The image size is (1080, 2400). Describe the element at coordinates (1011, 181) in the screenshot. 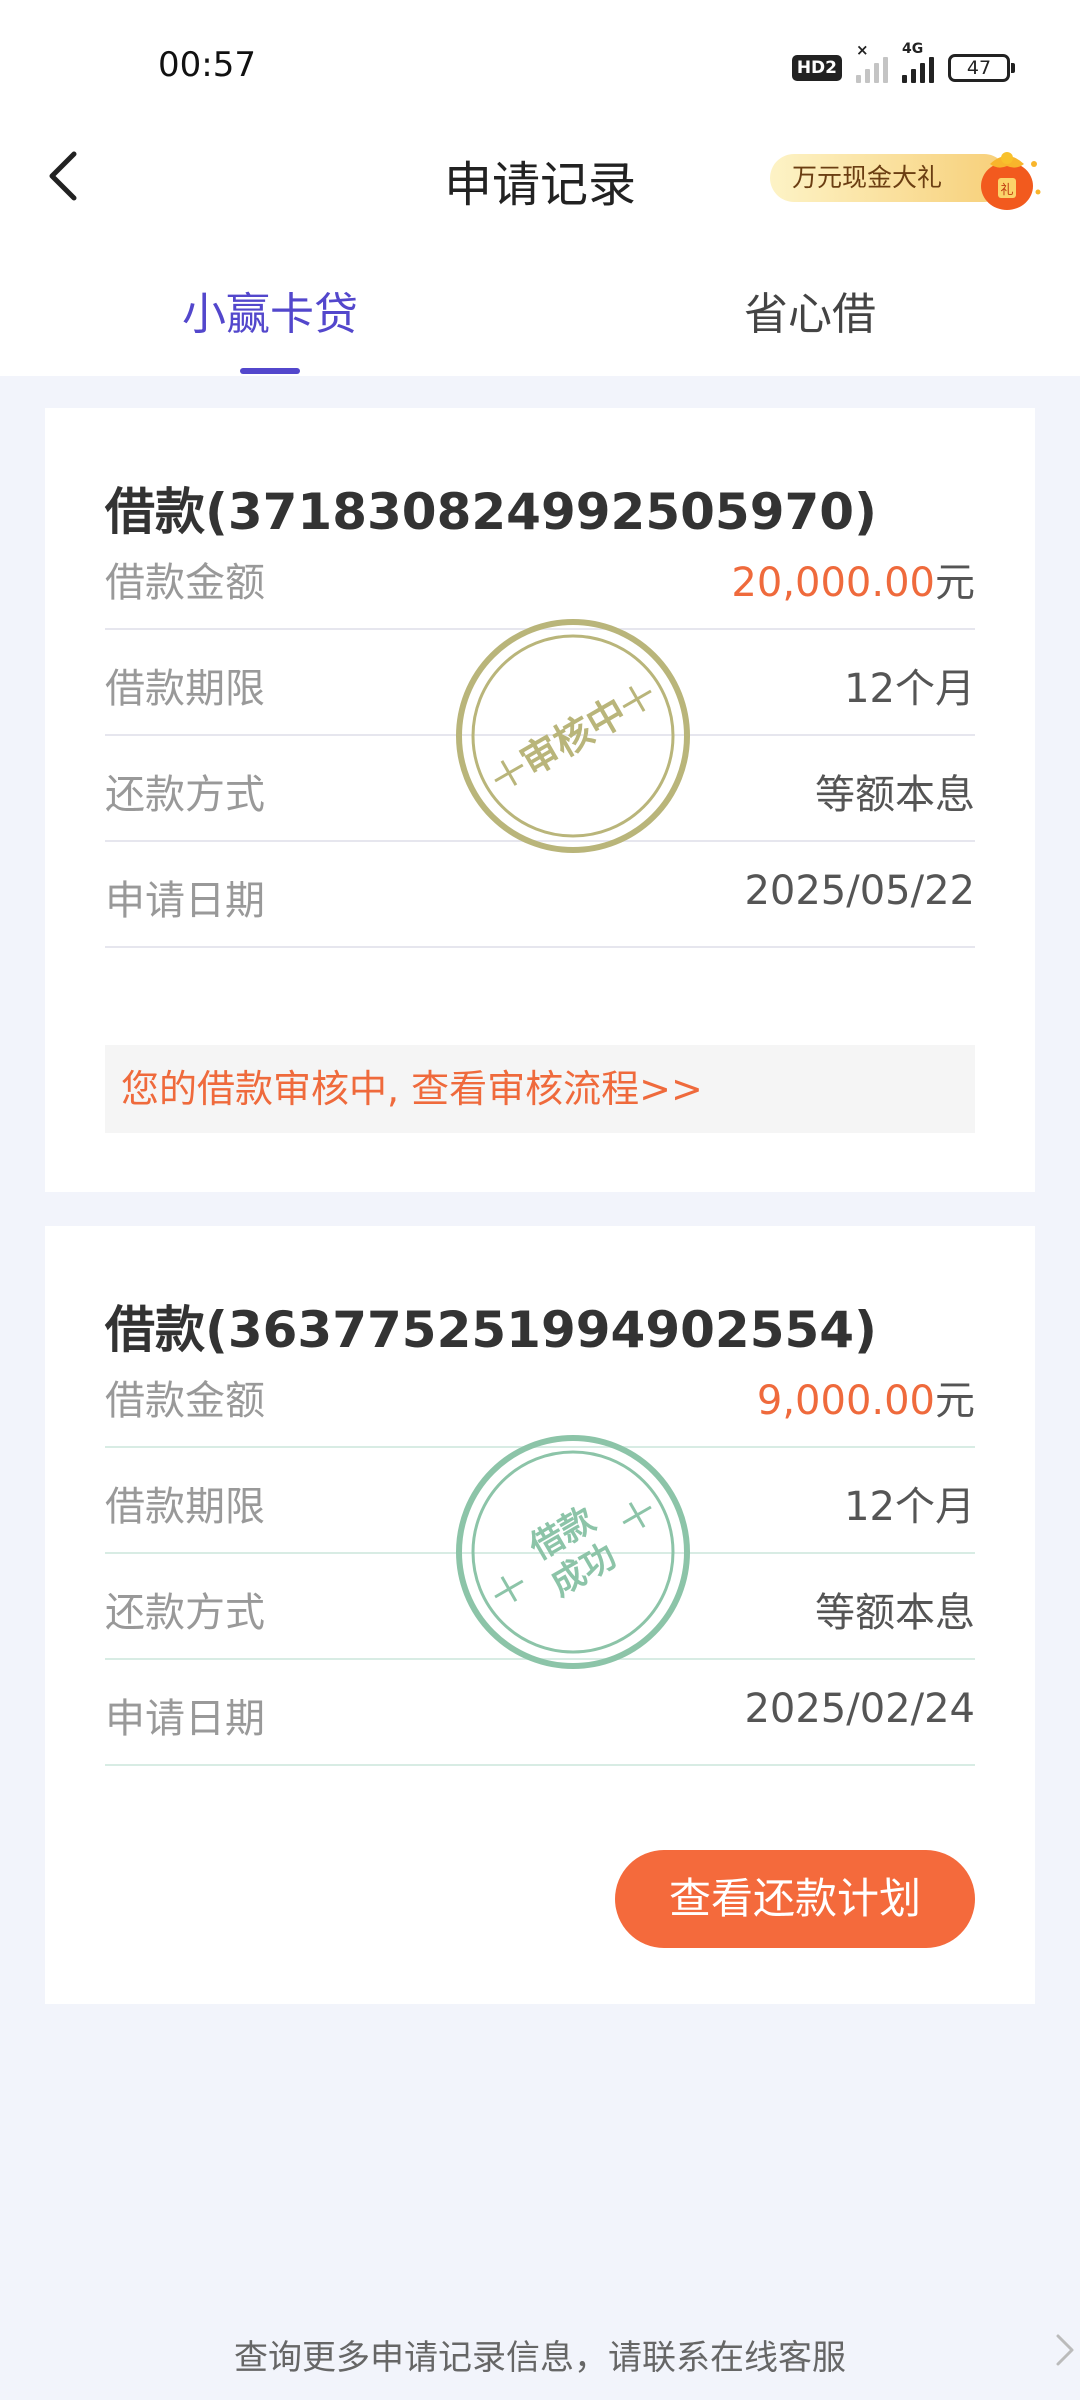

I see `gift-bag-icon: 礼` at that location.